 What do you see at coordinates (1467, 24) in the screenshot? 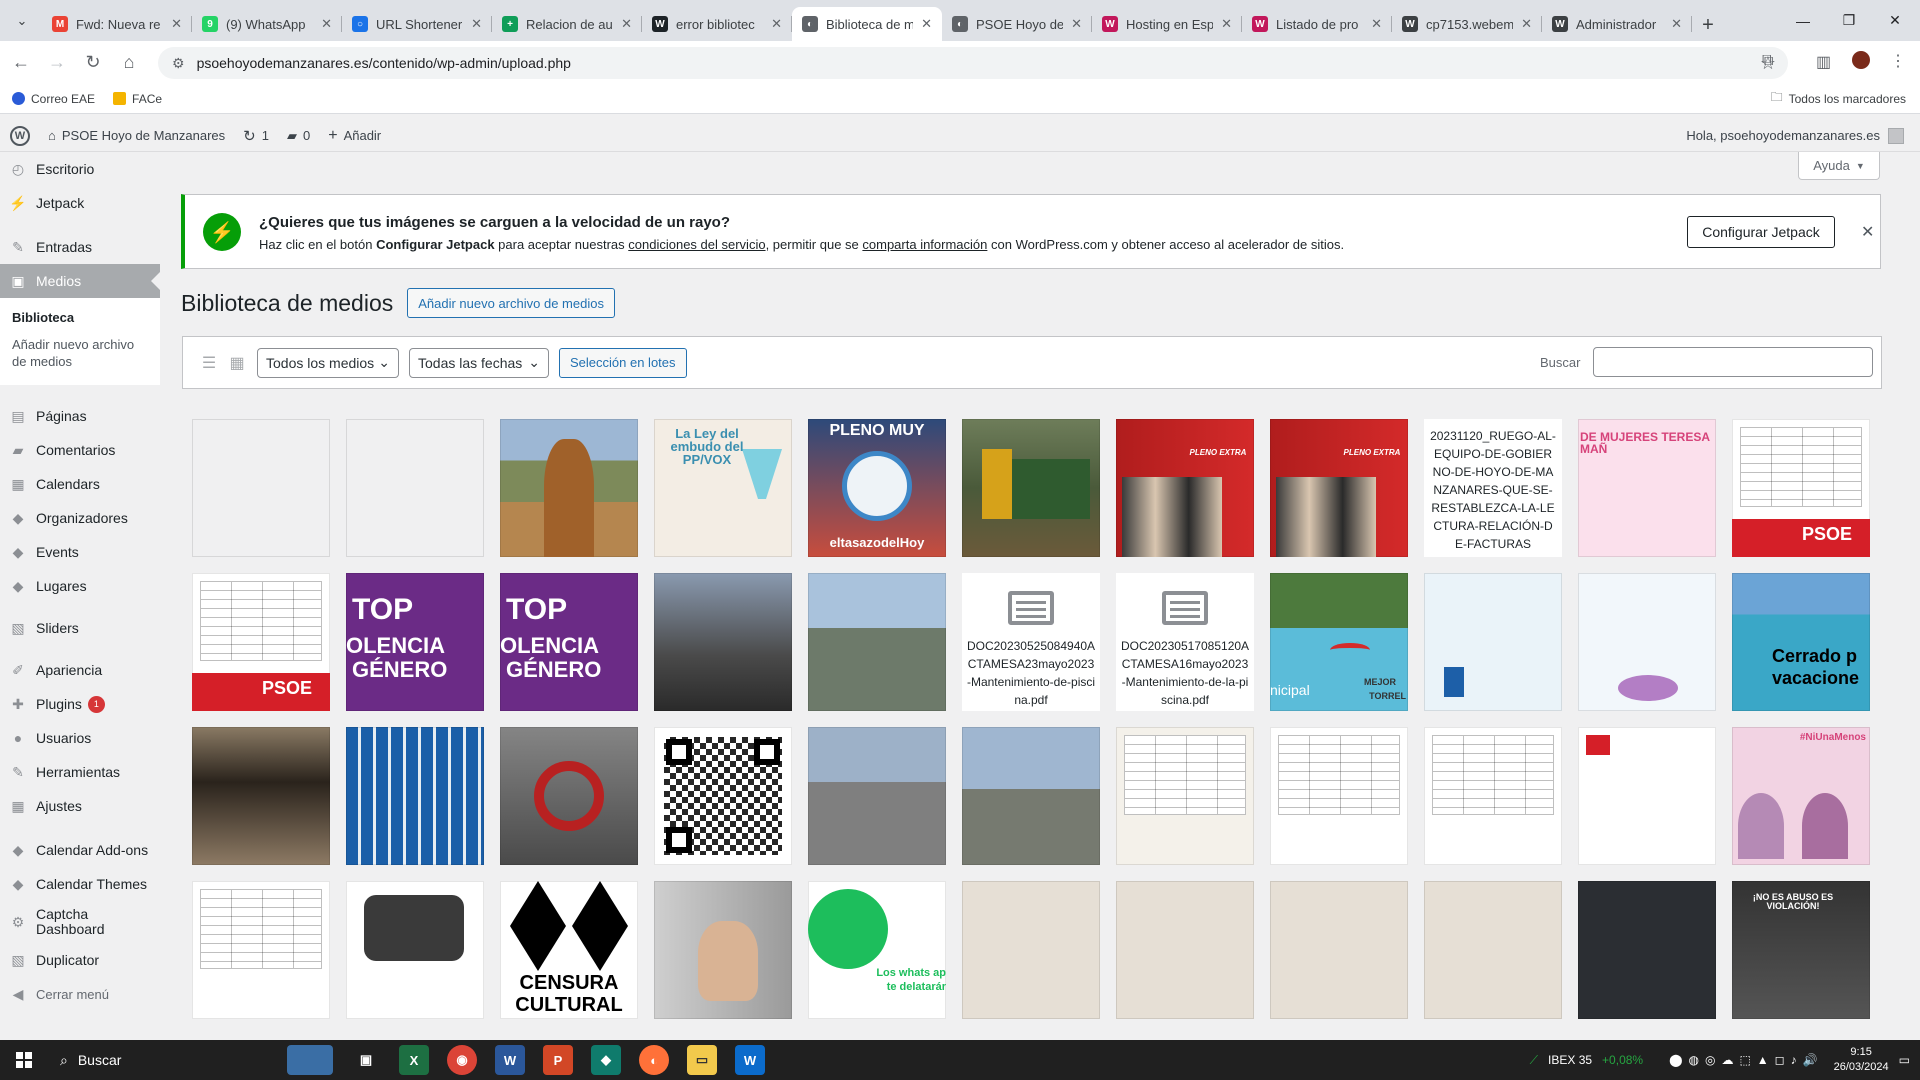
I see `browser-tab: Wcp7153.webem ✕` at bounding box center [1467, 24].